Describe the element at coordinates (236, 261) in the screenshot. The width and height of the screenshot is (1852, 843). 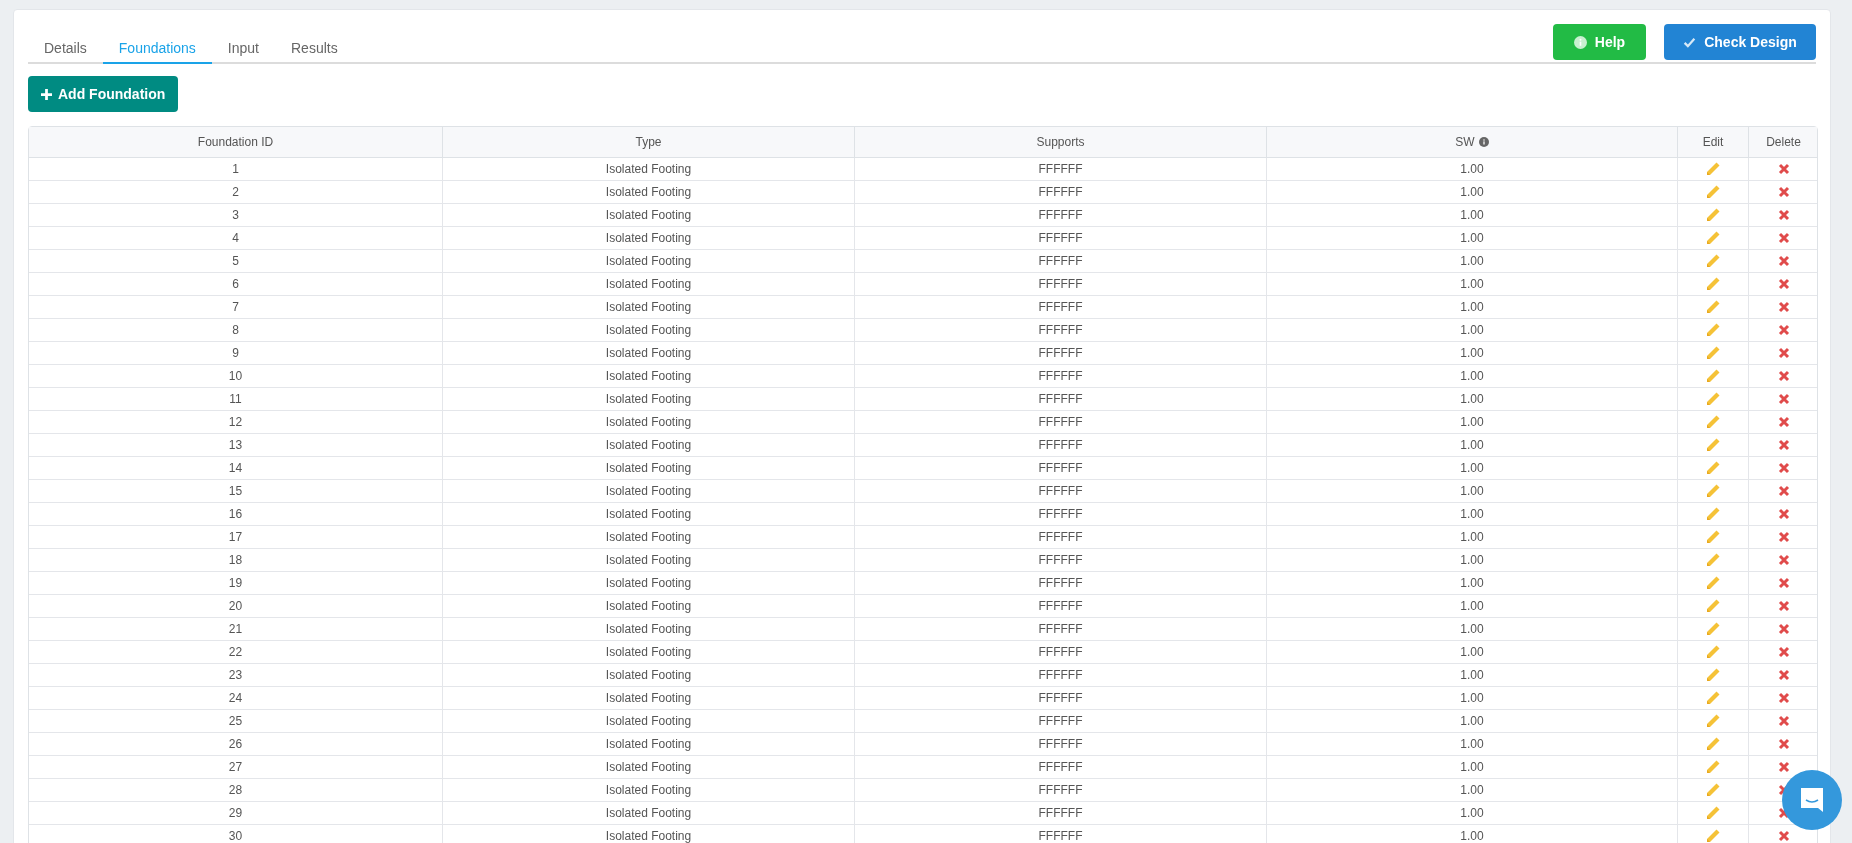
I see `table-cell: 5` at that location.